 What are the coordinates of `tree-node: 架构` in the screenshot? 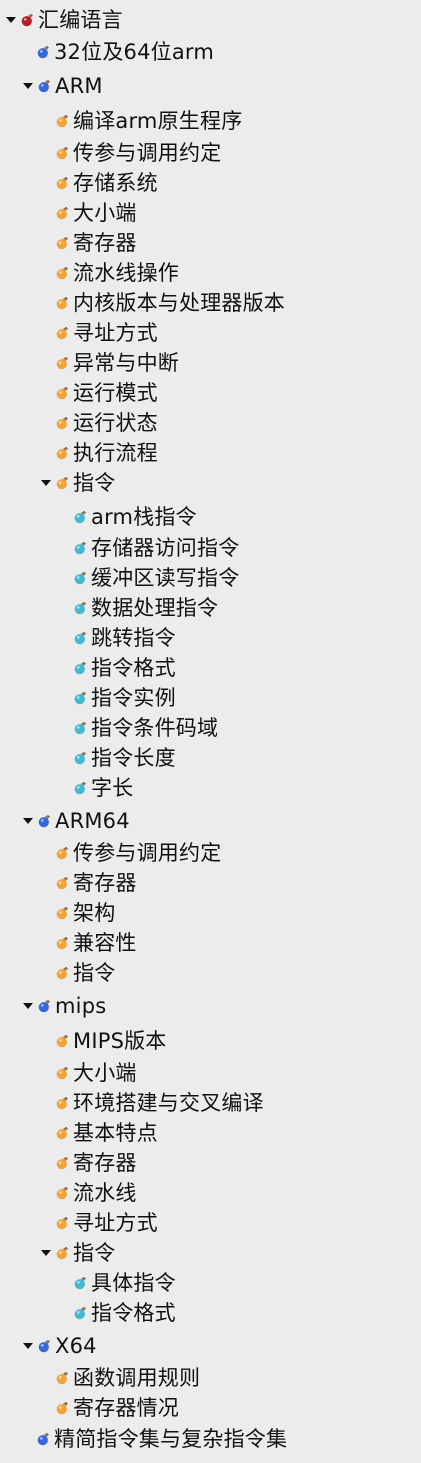 It's located at (85, 913).